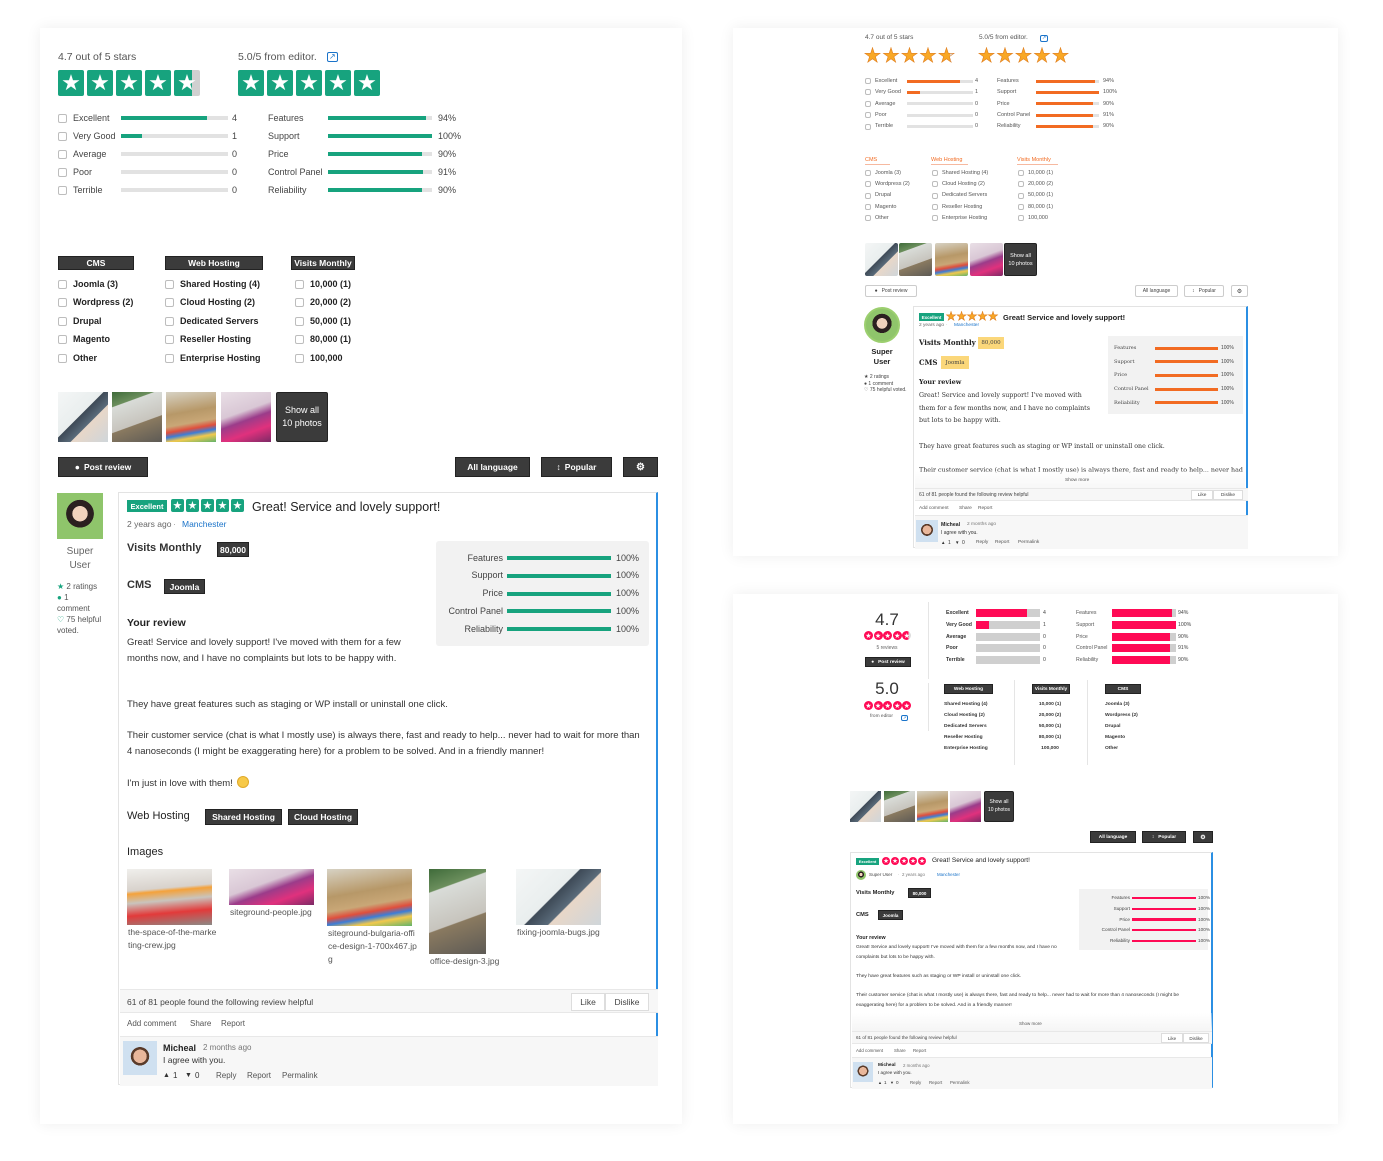 The width and height of the screenshot is (1383, 1161). I want to click on filter-option: Drupal, so click(883, 195).